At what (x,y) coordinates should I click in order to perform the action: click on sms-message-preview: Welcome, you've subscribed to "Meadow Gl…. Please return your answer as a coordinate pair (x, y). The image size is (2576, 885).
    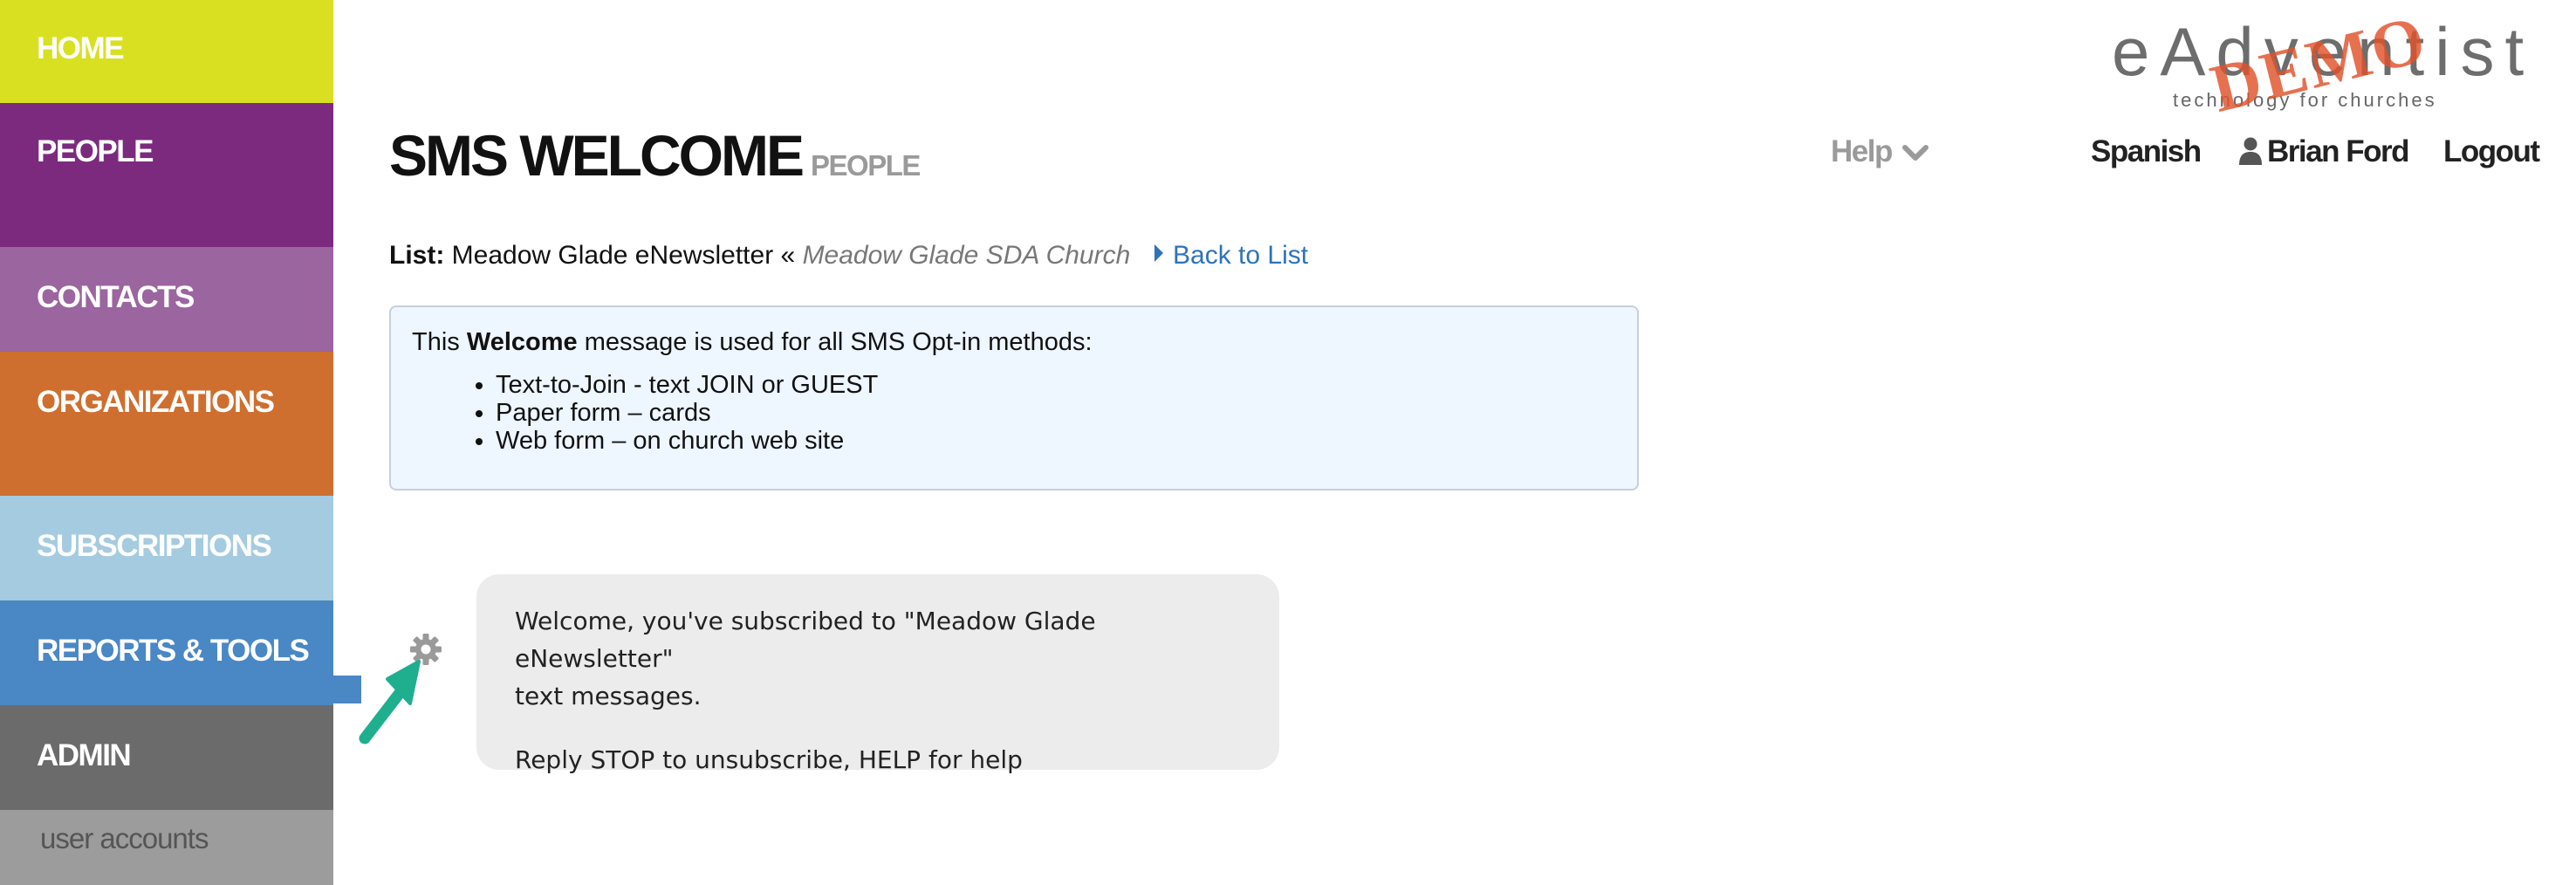
    Looking at the image, I should click on (877, 674).